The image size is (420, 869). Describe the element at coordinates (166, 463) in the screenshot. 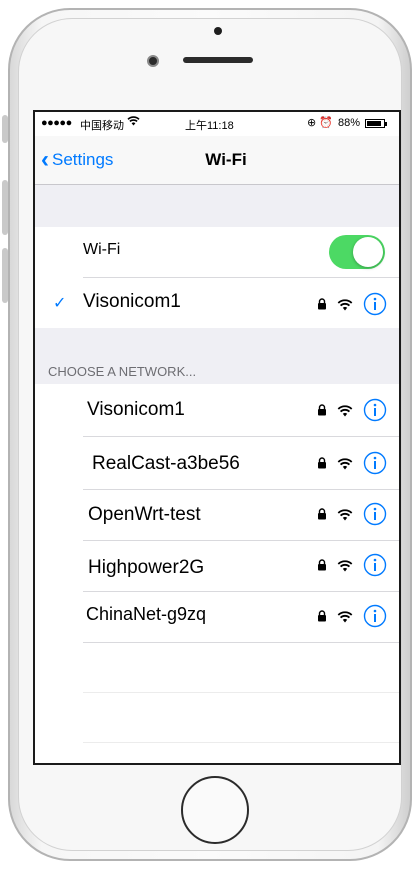

I see `network-name: RealCast-a3be56` at that location.